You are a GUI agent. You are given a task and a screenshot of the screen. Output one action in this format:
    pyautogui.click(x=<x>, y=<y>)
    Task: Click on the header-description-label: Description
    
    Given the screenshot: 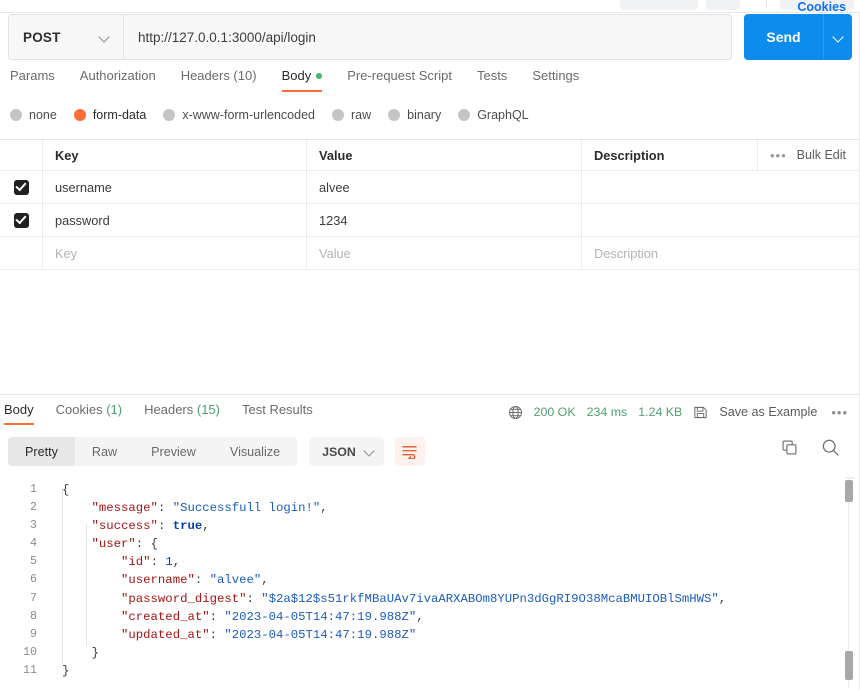 What is the action you would take?
    pyautogui.click(x=629, y=155)
    